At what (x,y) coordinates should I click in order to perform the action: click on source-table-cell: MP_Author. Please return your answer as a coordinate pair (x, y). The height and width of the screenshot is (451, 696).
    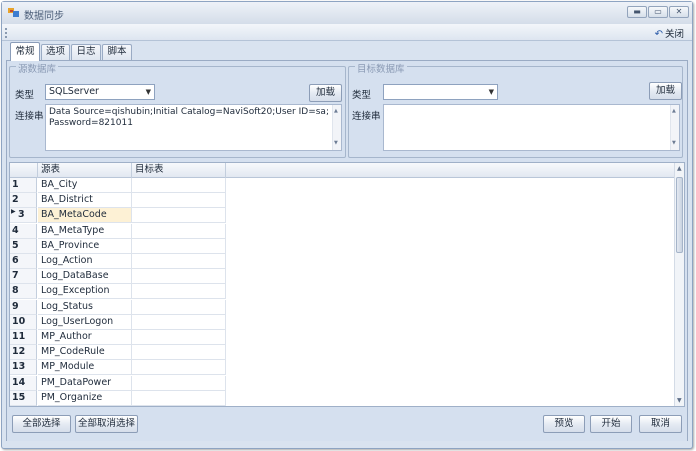
    Looking at the image, I should click on (85, 337).